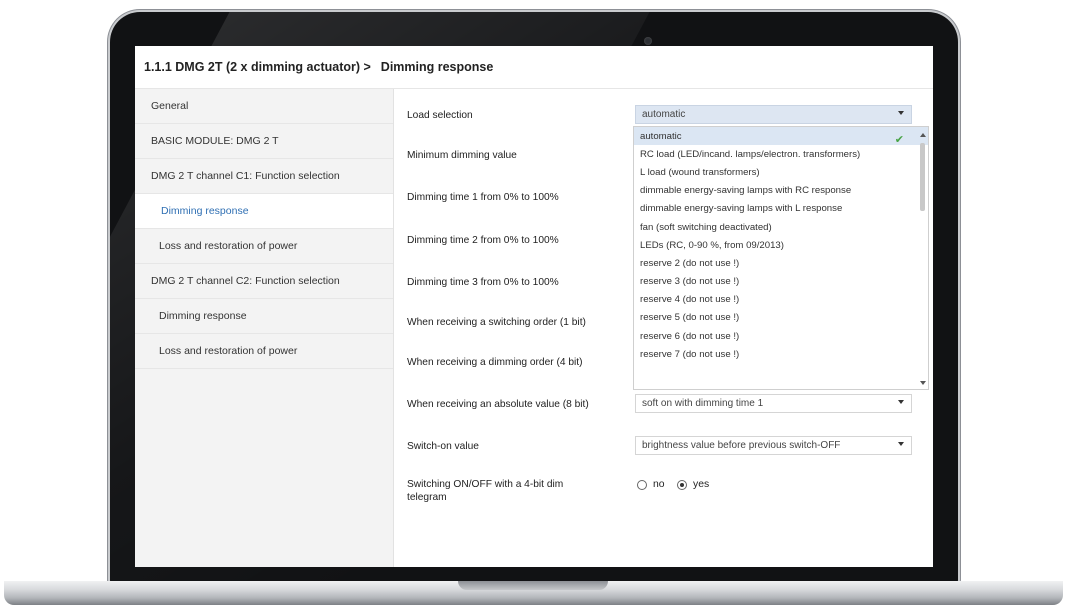 Image resolution: width=1067 pixels, height=609 pixels. What do you see at coordinates (437, 67) in the screenshot?
I see `page-title: Dimming response` at bounding box center [437, 67].